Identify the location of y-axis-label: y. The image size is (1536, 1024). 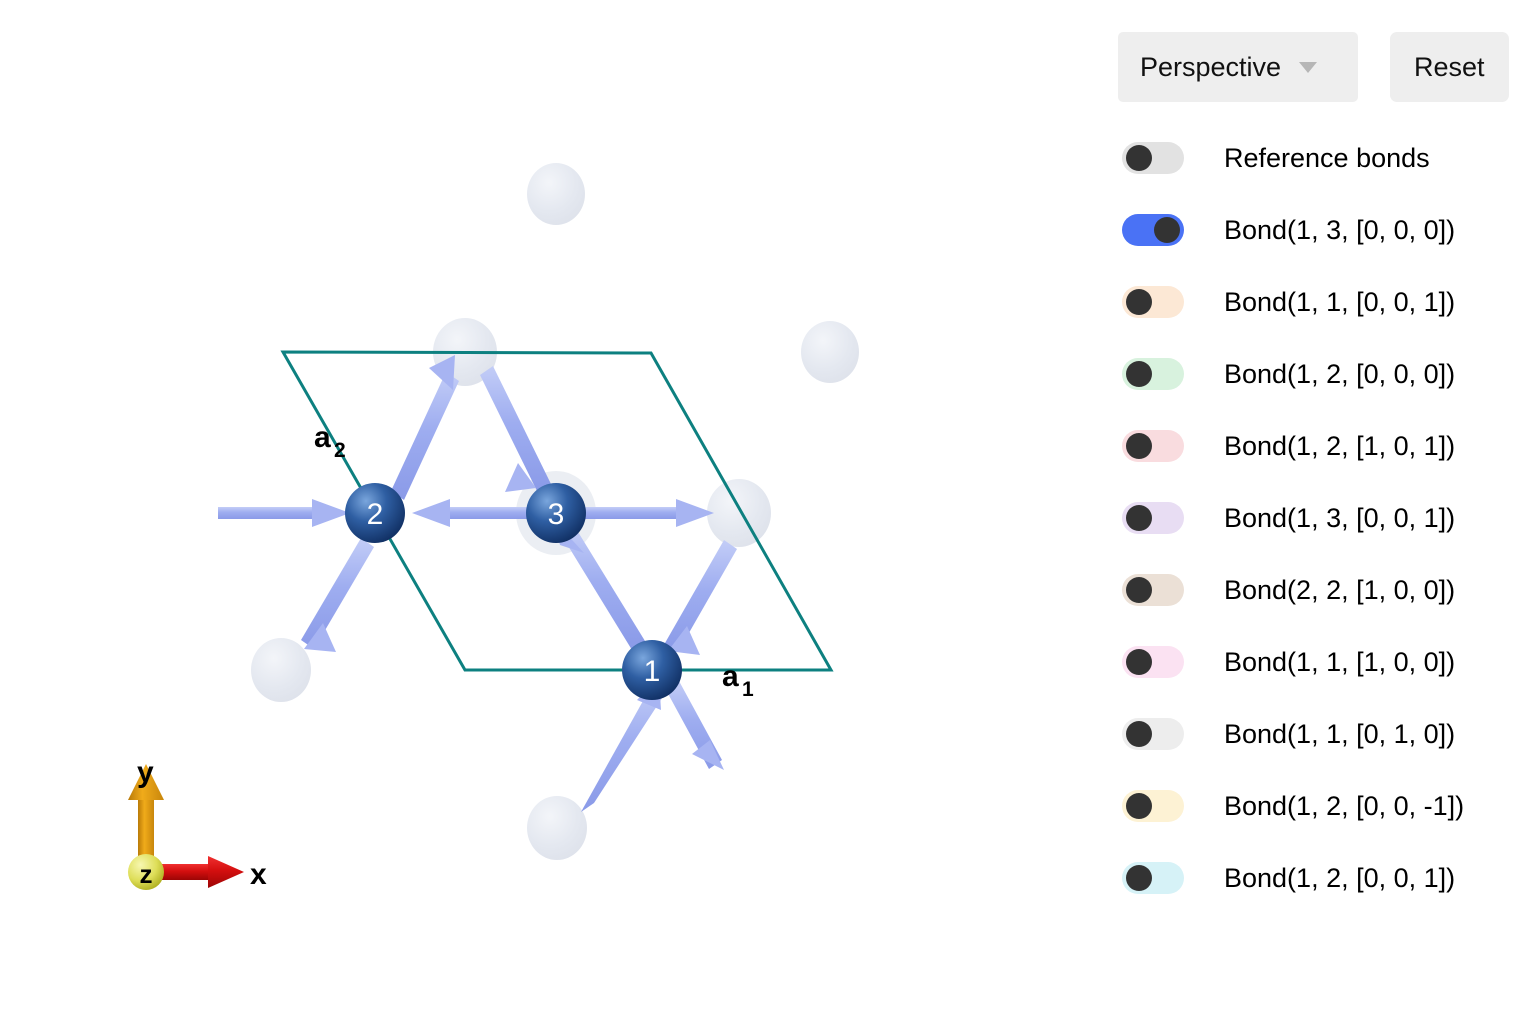
(145, 772).